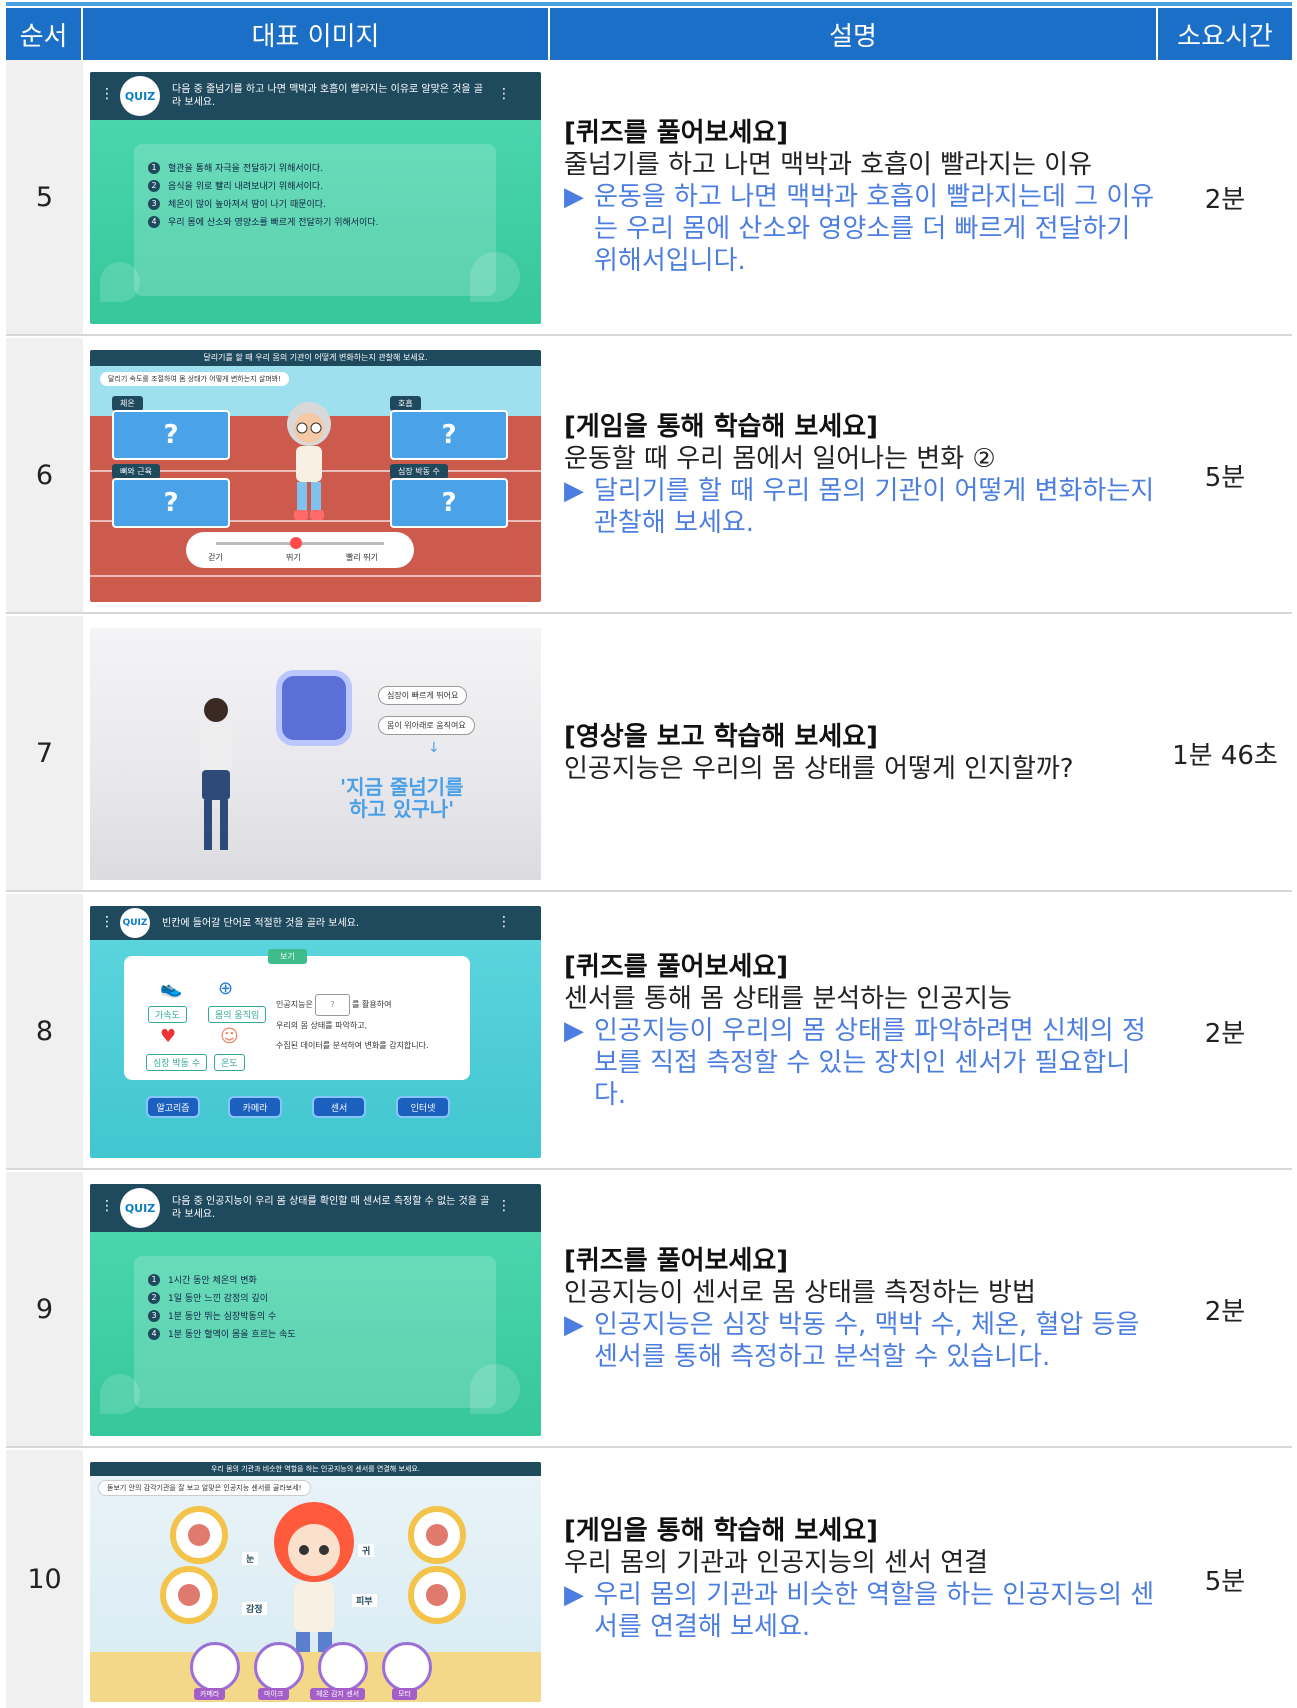 Image resolution: width=1297 pixels, height=1708 pixels. I want to click on row-detail: ▶ 우리 몸의 기관과 비슷한 역할을 하는 인공지능의 센서를 연결해 보세요., so click(859, 1611).